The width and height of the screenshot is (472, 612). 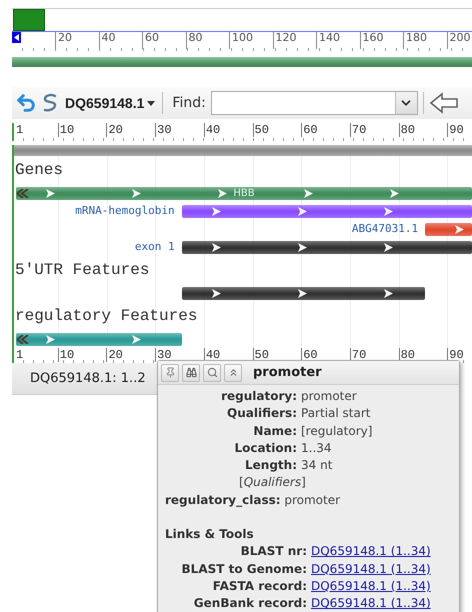 I want to click on field-label: regulatory_class:, so click(x=223, y=499).